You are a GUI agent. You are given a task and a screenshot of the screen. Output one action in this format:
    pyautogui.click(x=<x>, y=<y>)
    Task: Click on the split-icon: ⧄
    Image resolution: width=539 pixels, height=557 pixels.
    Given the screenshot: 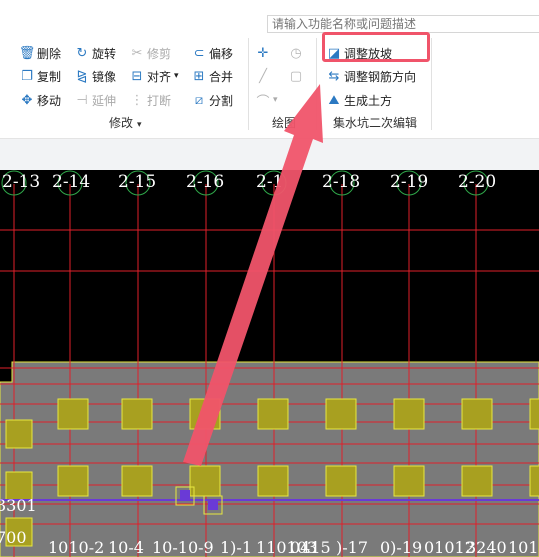 What is the action you would take?
    pyautogui.click(x=199, y=100)
    